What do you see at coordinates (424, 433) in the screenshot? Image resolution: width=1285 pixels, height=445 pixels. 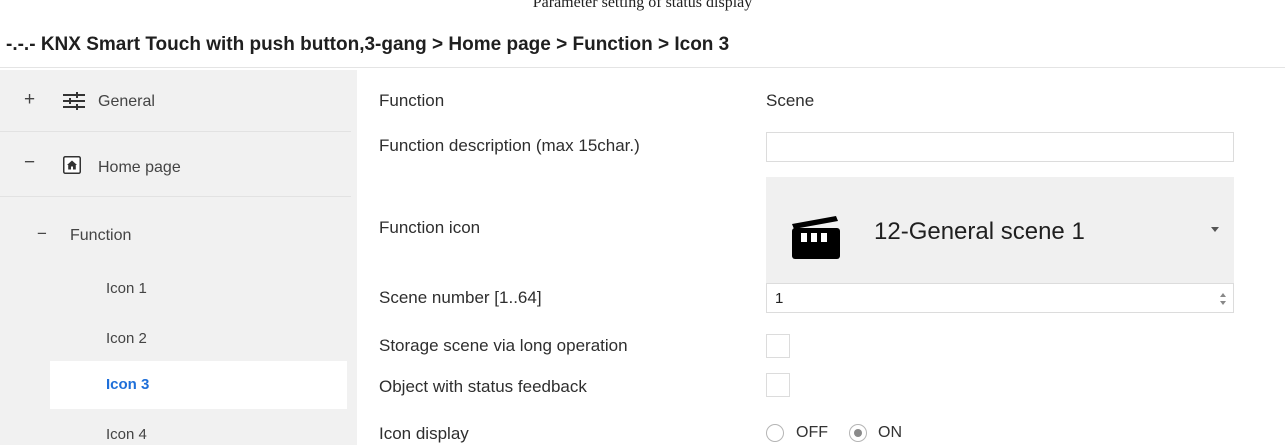 I see `icon-display-label: Icon display` at bounding box center [424, 433].